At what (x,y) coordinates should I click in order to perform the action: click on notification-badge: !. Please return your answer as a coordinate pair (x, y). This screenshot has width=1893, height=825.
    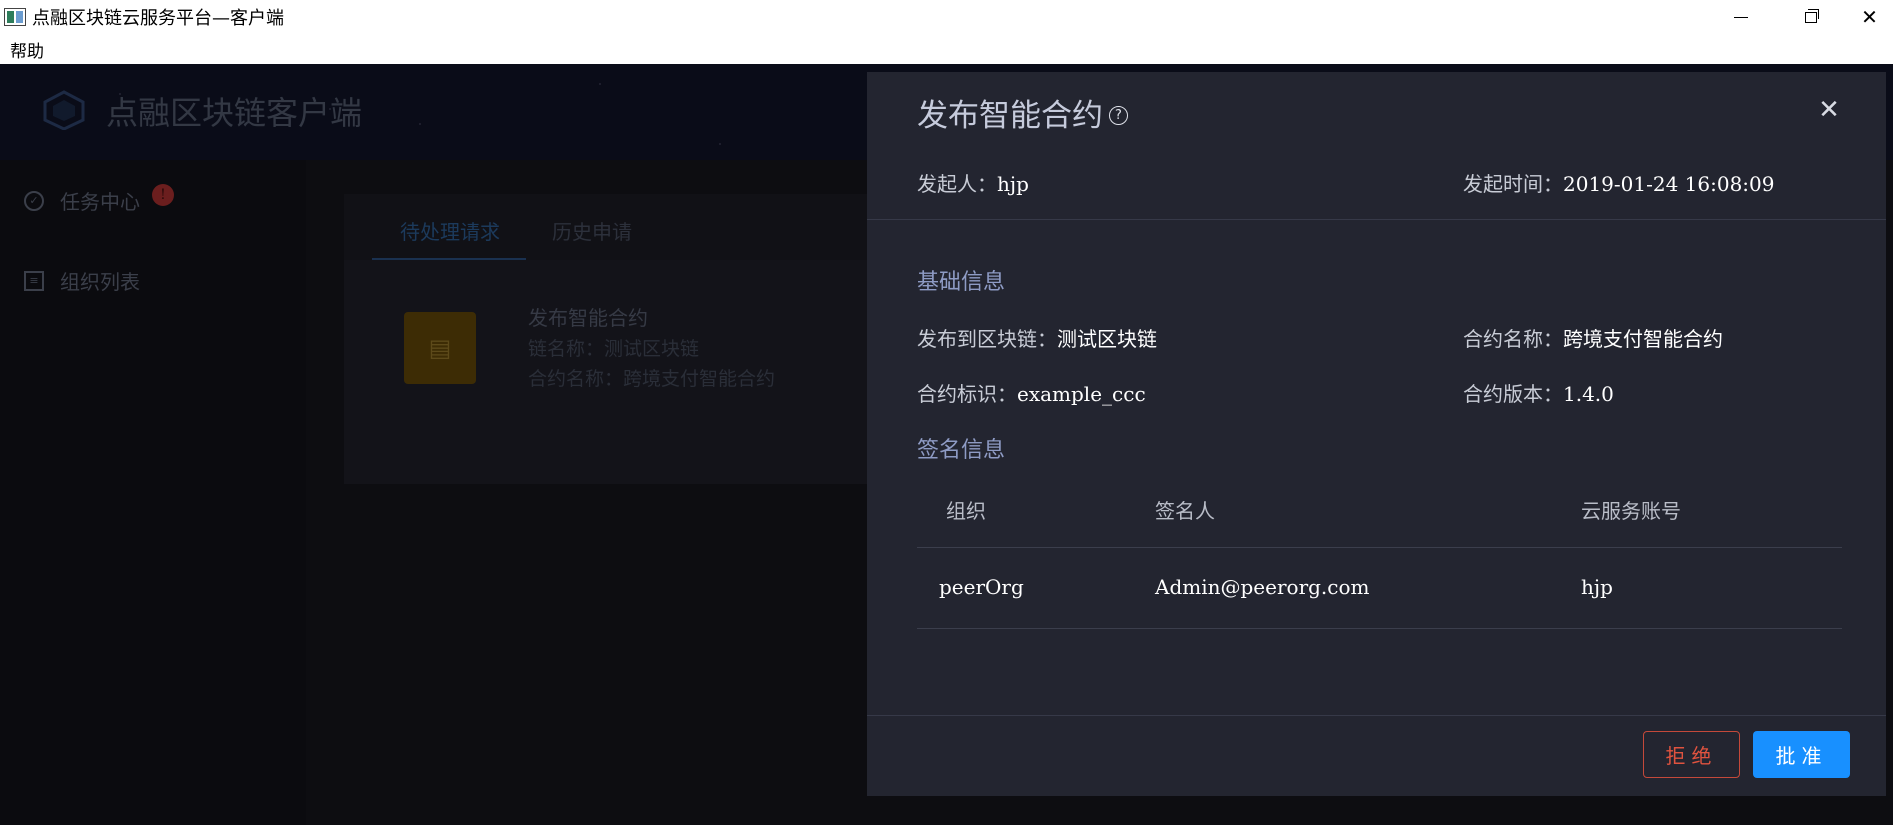
    Looking at the image, I should click on (163, 194).